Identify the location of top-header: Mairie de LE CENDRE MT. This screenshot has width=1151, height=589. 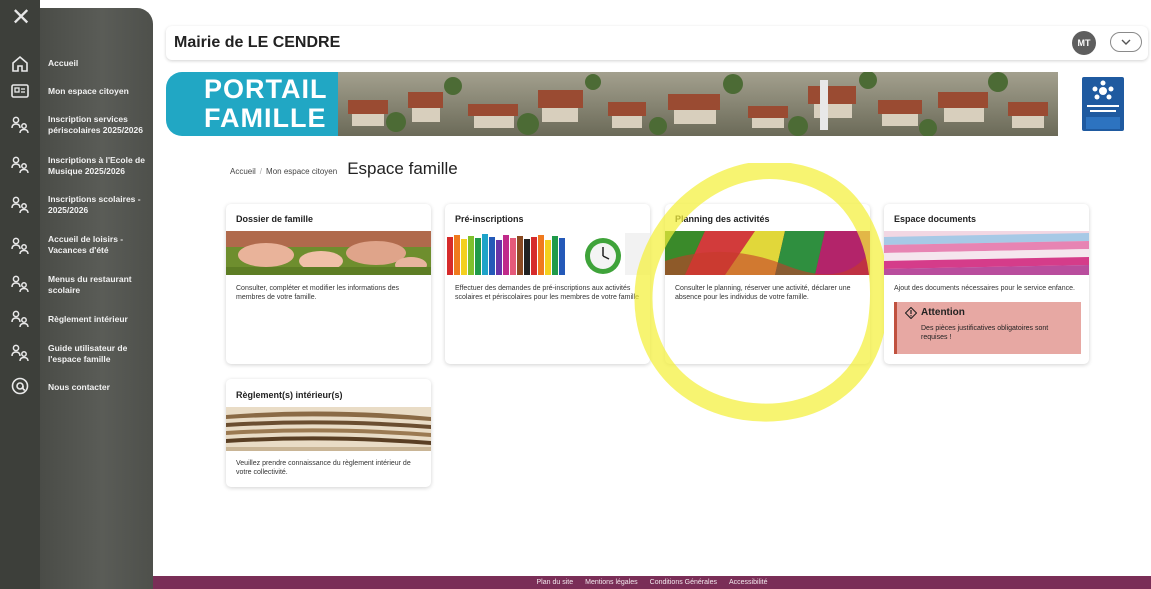
(657, 43).